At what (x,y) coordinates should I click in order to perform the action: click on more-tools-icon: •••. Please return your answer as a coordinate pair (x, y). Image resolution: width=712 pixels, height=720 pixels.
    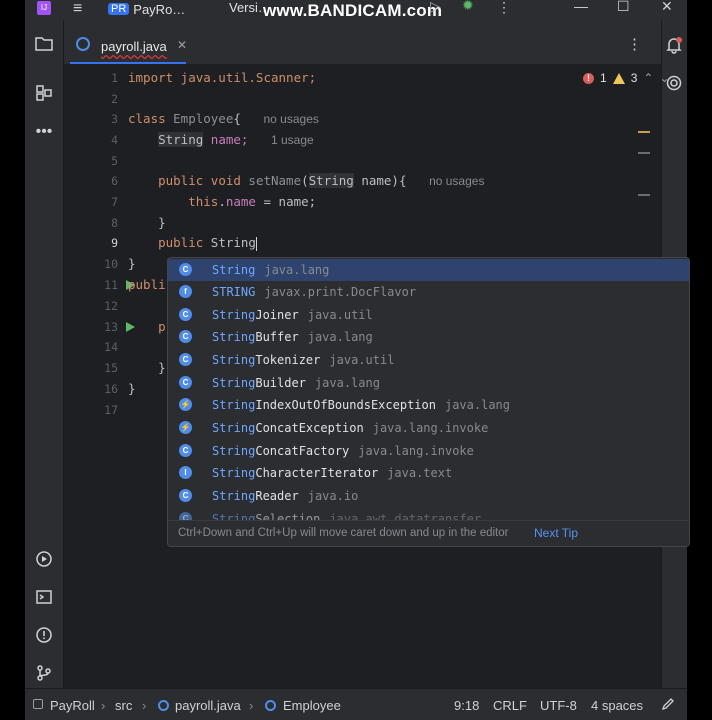
    Looking at the image, I should click on (44, 132).